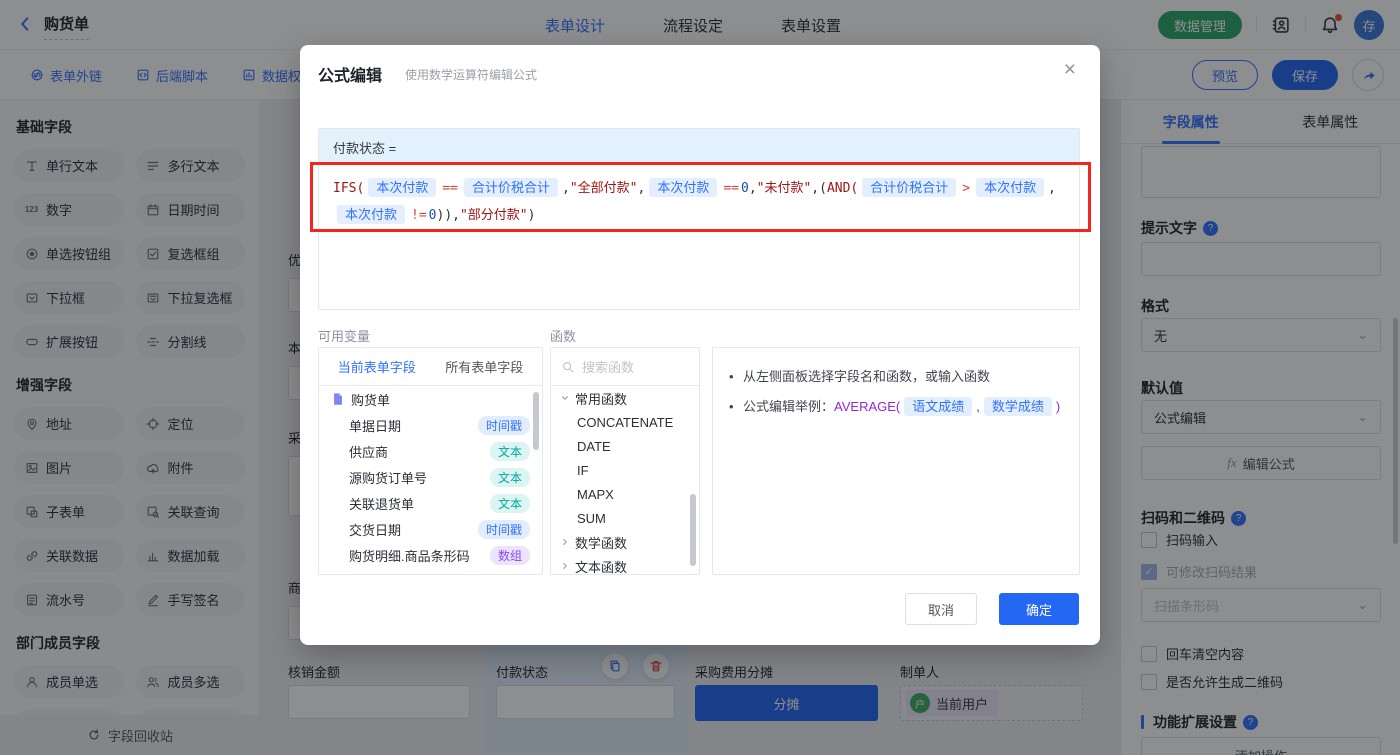 The width and height of the screenshot is (1400, 755). Describe the element at coordinates (966, 188) in the screenshot. I see `formula-token: >` at that location.